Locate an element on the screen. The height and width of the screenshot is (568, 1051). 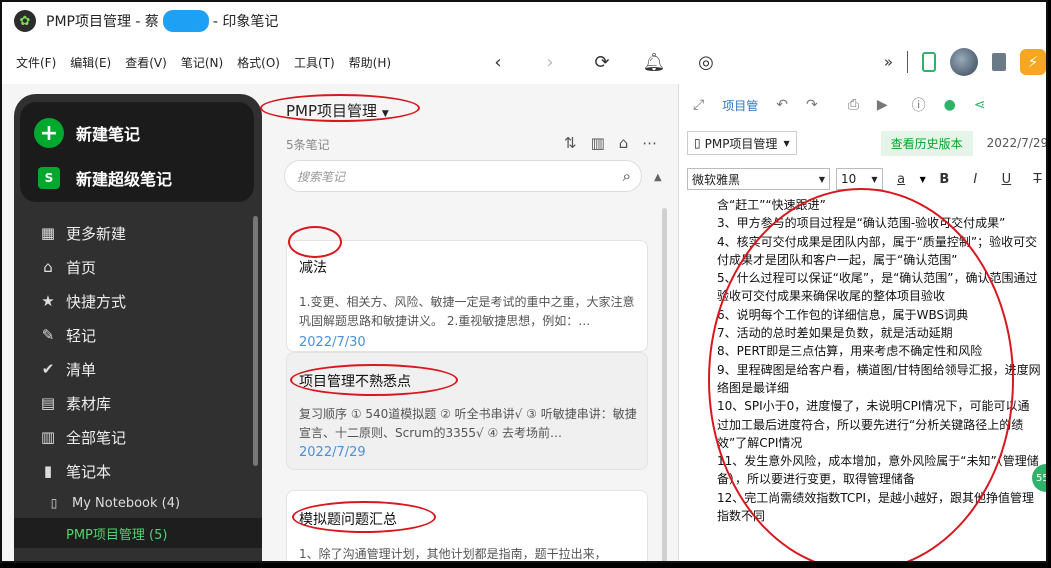
editor-tab: 项目管 is located at coordinates (740, 105).